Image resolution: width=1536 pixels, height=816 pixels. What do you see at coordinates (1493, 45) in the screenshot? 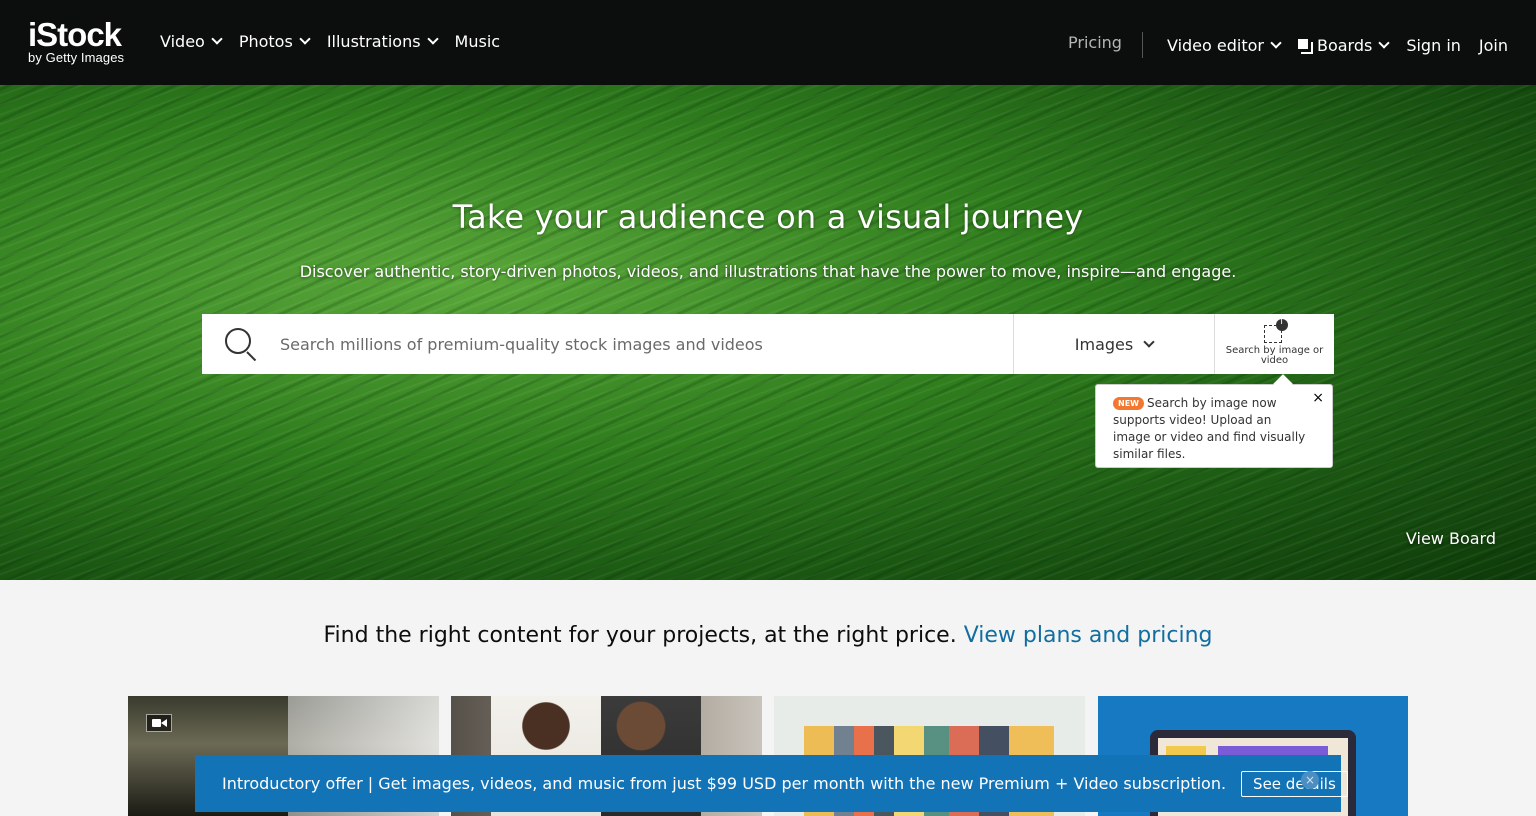
I see `nav-join: Join` at bounding box center [1493, 45].